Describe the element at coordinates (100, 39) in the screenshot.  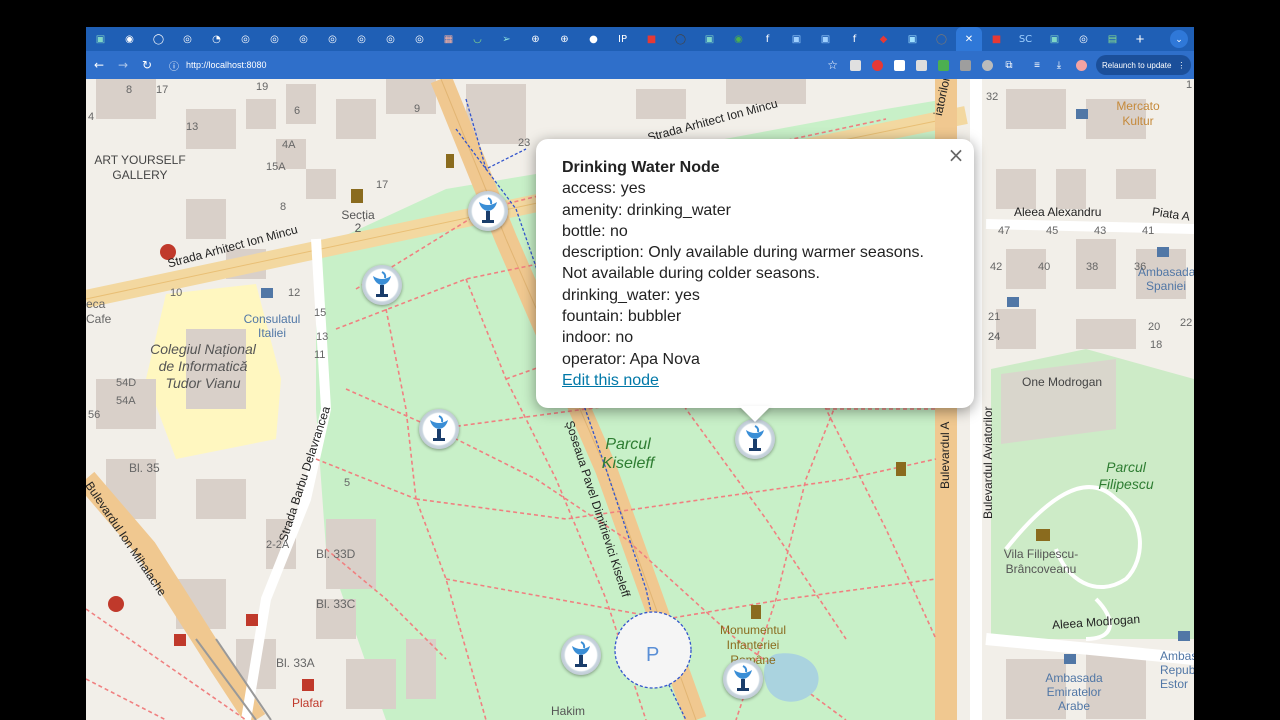
I see `tab-1: ▣` at that location.